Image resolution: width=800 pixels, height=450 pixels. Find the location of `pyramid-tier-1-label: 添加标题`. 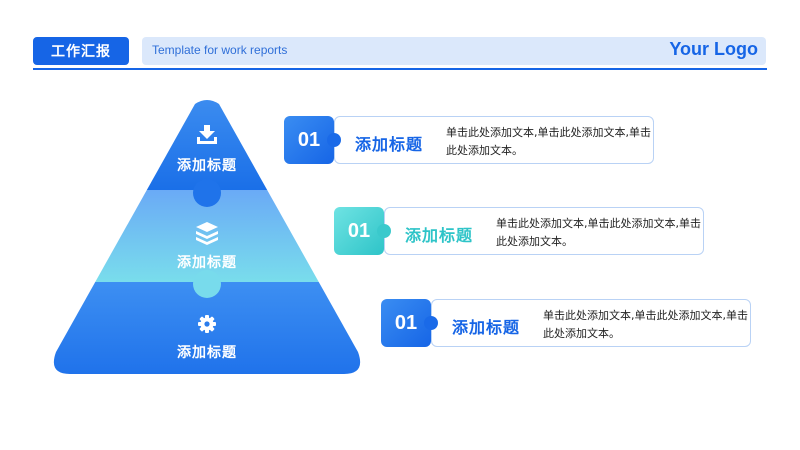

pyramid-tier-1-label: 添加标题 is located at coordinates (207, 166).